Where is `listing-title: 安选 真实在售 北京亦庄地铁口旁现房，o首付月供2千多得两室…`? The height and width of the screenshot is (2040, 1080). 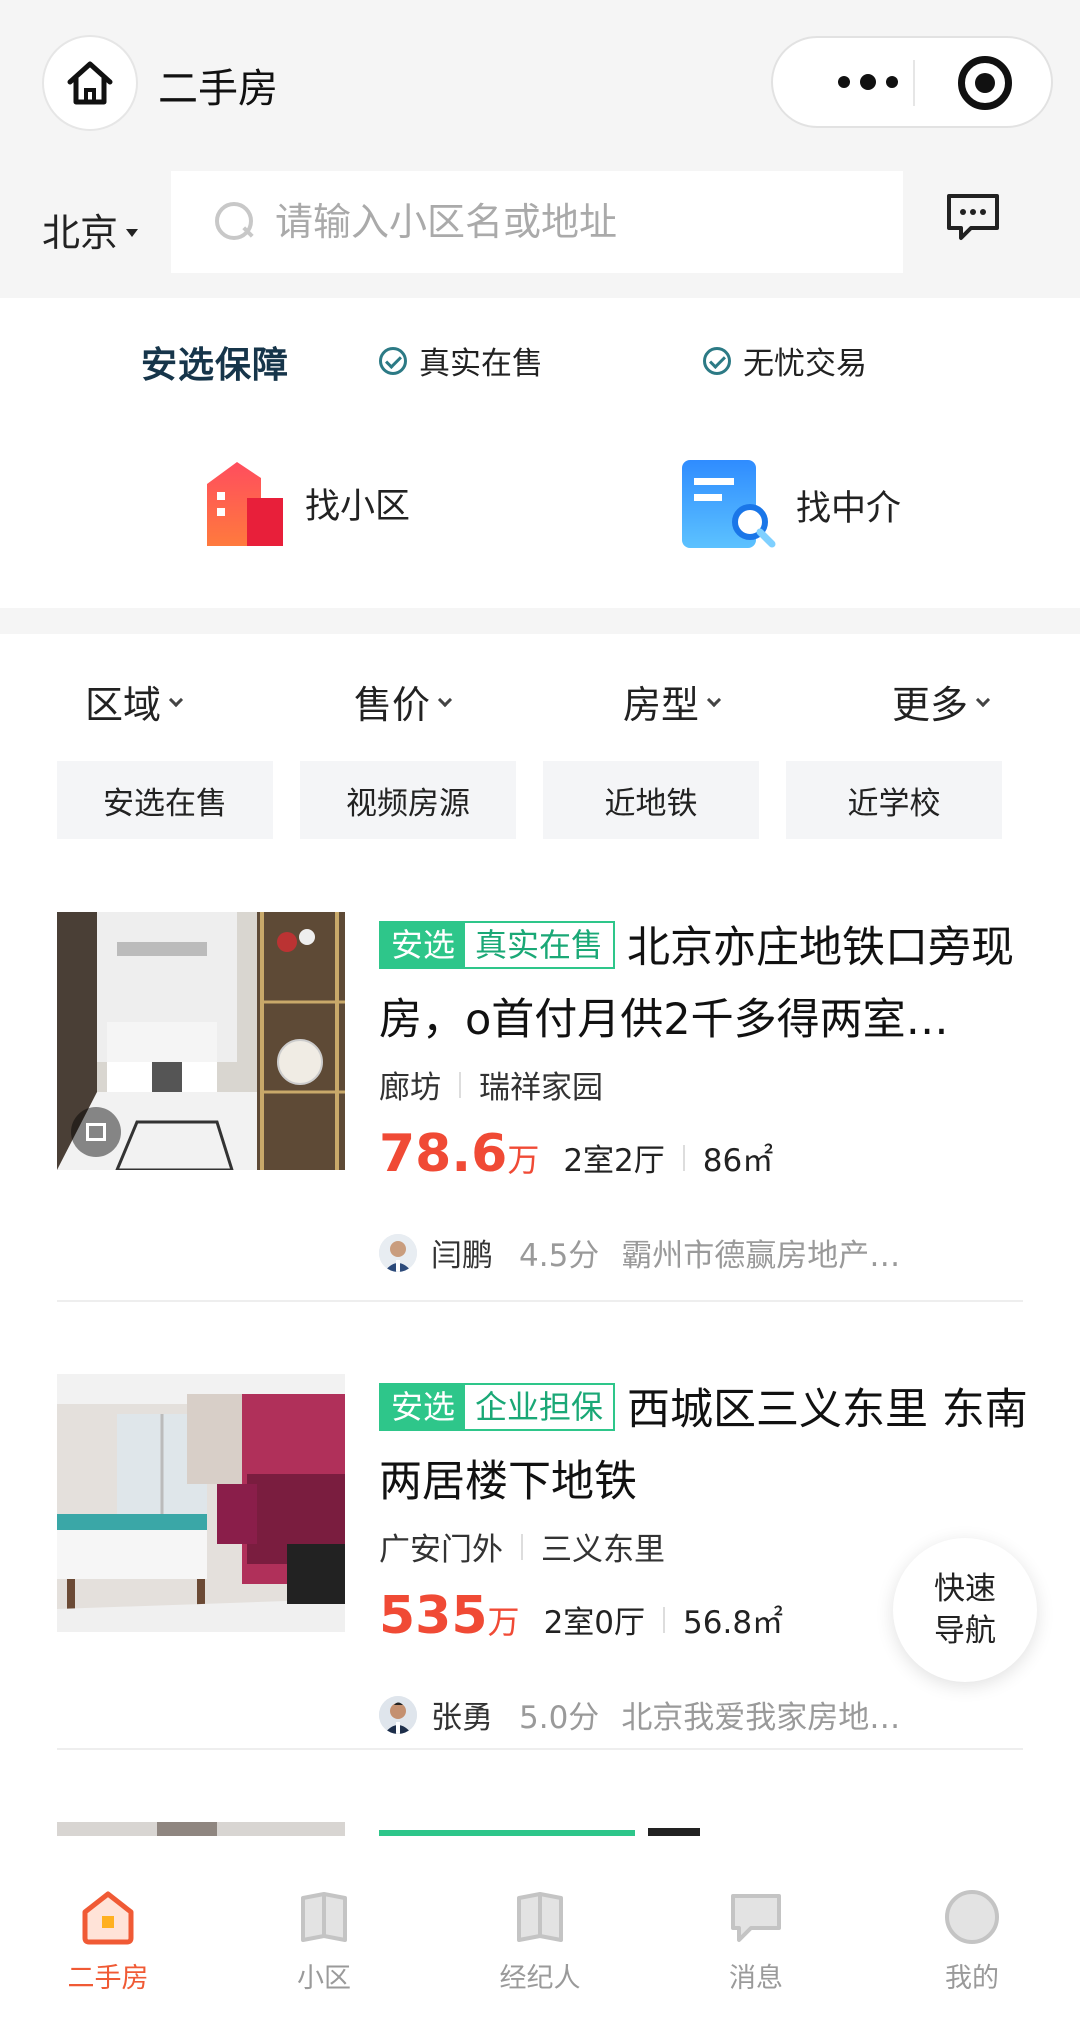
listing-title: 安选 真实在售 北京亦庄地铁口旁现房，o首付月供2千多得两室… is located at coordinates (704, 984).